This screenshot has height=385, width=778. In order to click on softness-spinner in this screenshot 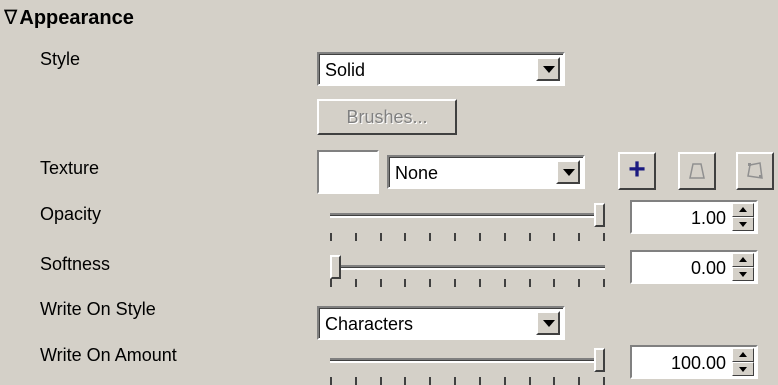, I will do `click(743, 267)`.